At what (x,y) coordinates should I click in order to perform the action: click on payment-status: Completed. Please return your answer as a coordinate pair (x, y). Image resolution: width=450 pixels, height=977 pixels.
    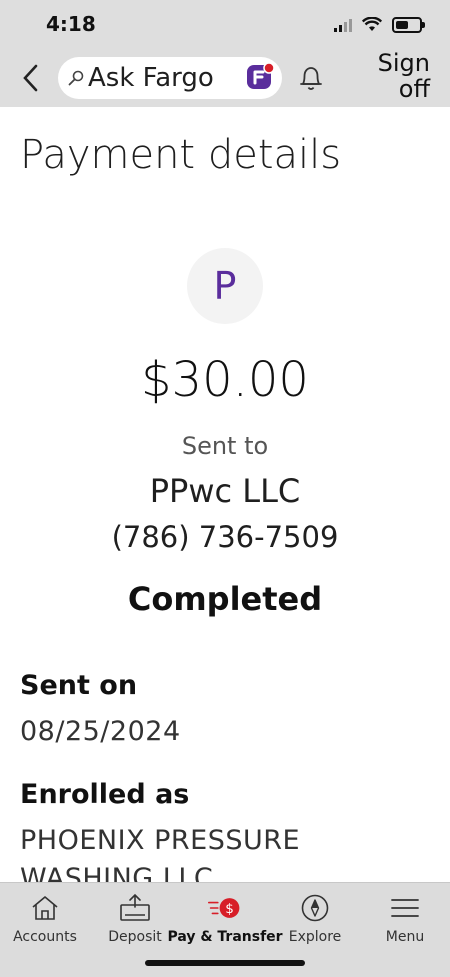
    Looking at the image, I should click on (225, 599).